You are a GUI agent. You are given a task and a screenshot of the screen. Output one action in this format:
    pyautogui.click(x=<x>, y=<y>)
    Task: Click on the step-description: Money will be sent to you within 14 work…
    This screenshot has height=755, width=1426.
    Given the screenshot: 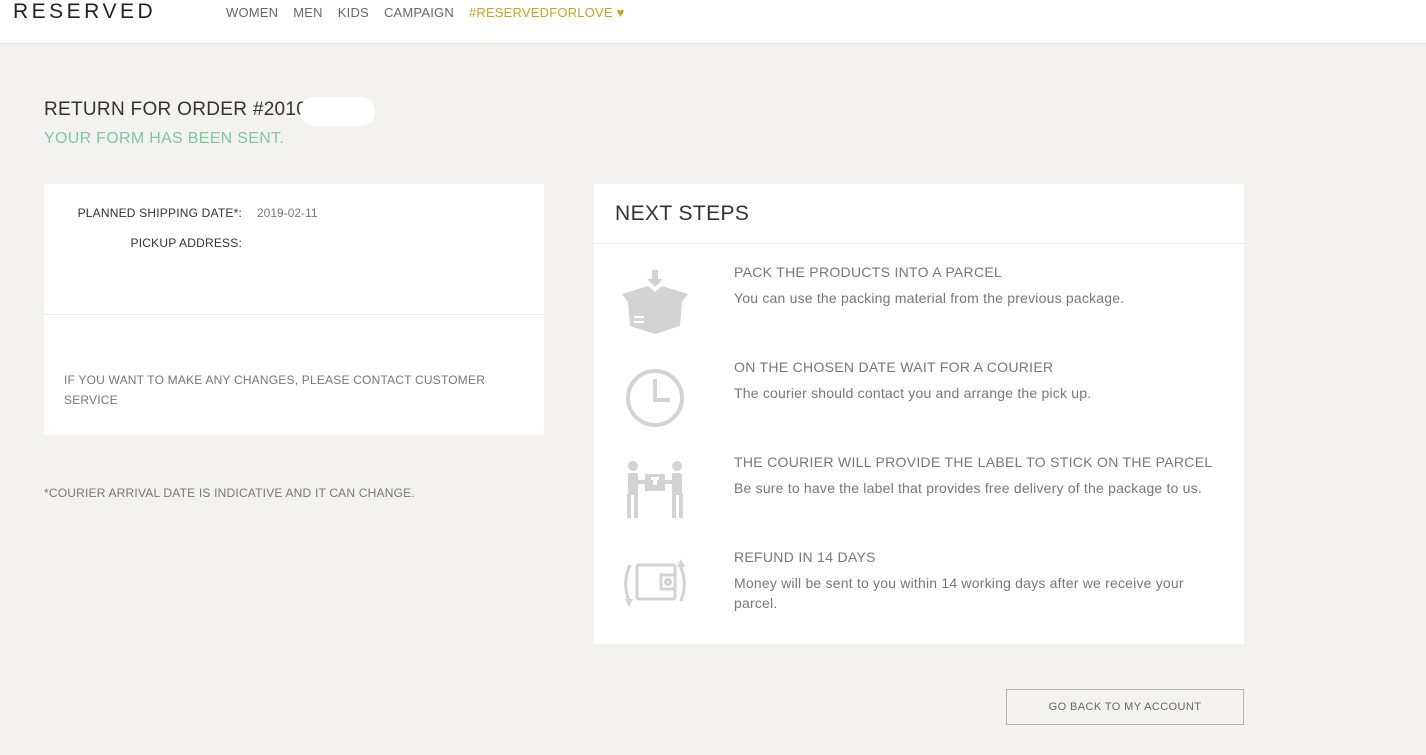 What is the action you would take?
    pyautogui.click(x=959, y=593)
    